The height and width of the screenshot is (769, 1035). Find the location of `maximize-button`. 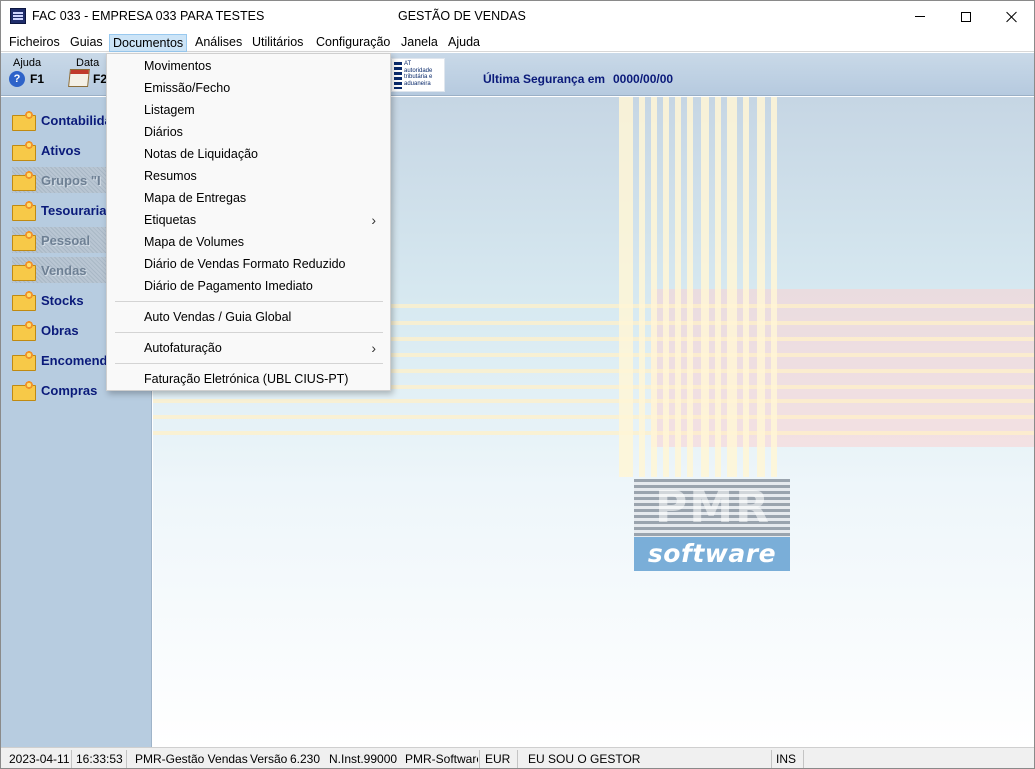

maximize-button is located at coordinates (966, 16).